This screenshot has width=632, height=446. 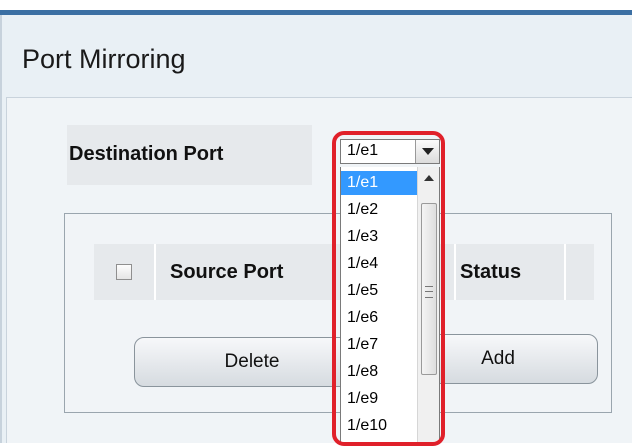 I want to click on dropdown-option-1-e10: 1/e10, so click(x=379, y=426).